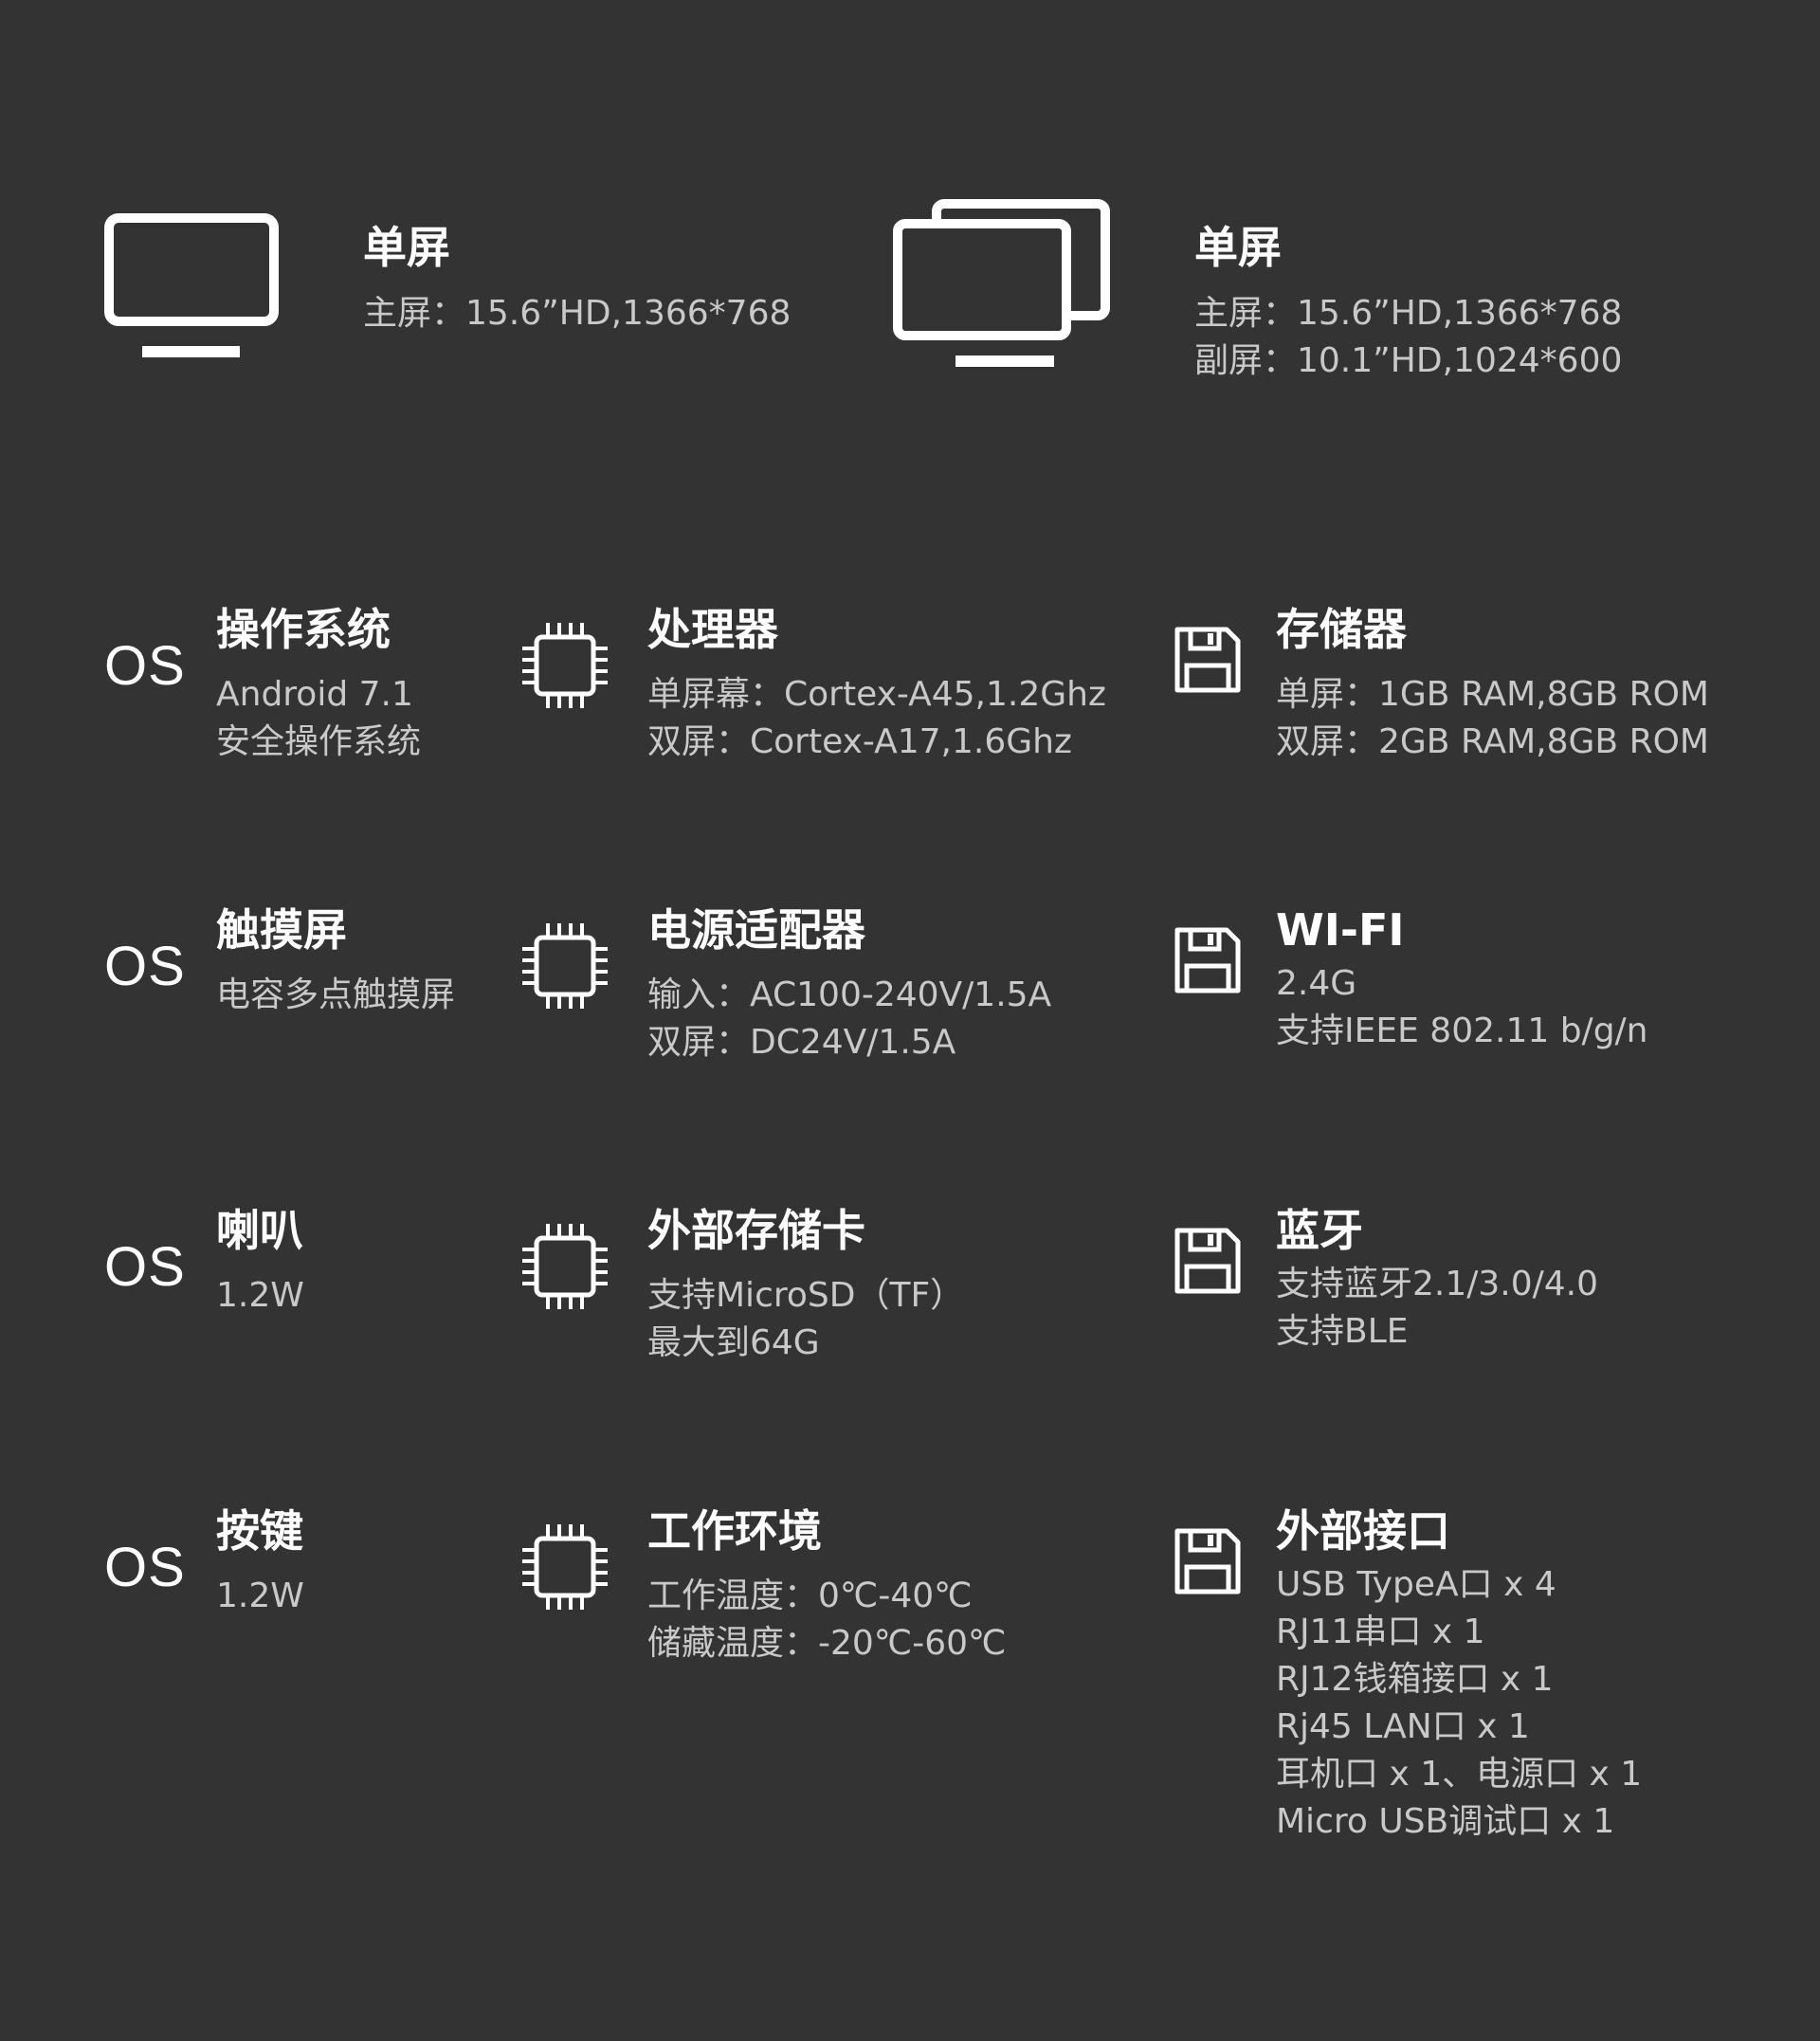  What do you see at coordinates (1445, 1821) in the screenshot?
I see `spec-line: Micro USB调试口 x 1` at bounding box center [1445, 1821].